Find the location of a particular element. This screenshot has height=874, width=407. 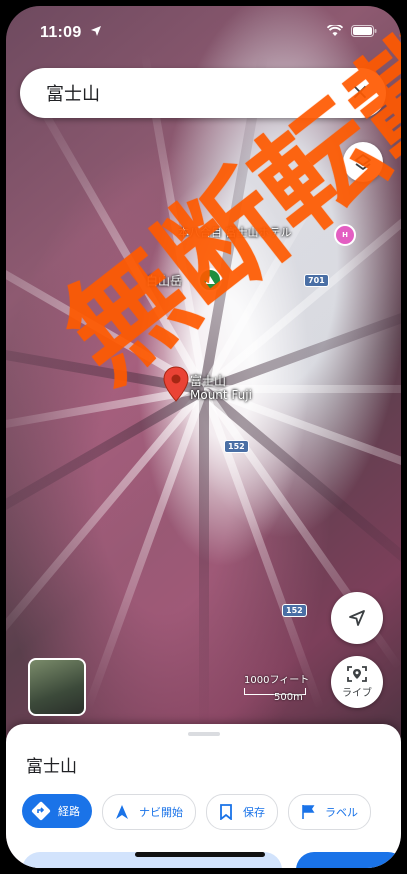

layers-icon is located at coordinates (363, 162).